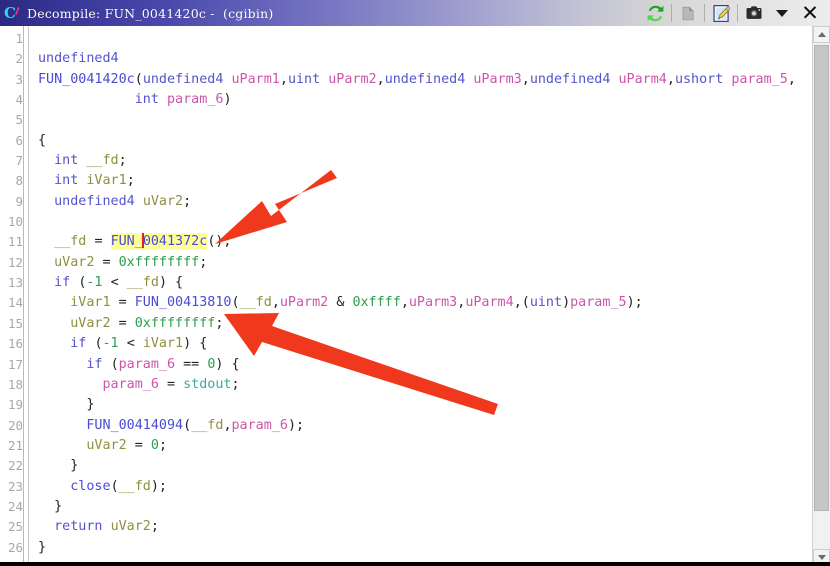 The height and width of the screenshot is (566, 830). I want to click on titlebar-toolbar: ✕, so click(735, 13).